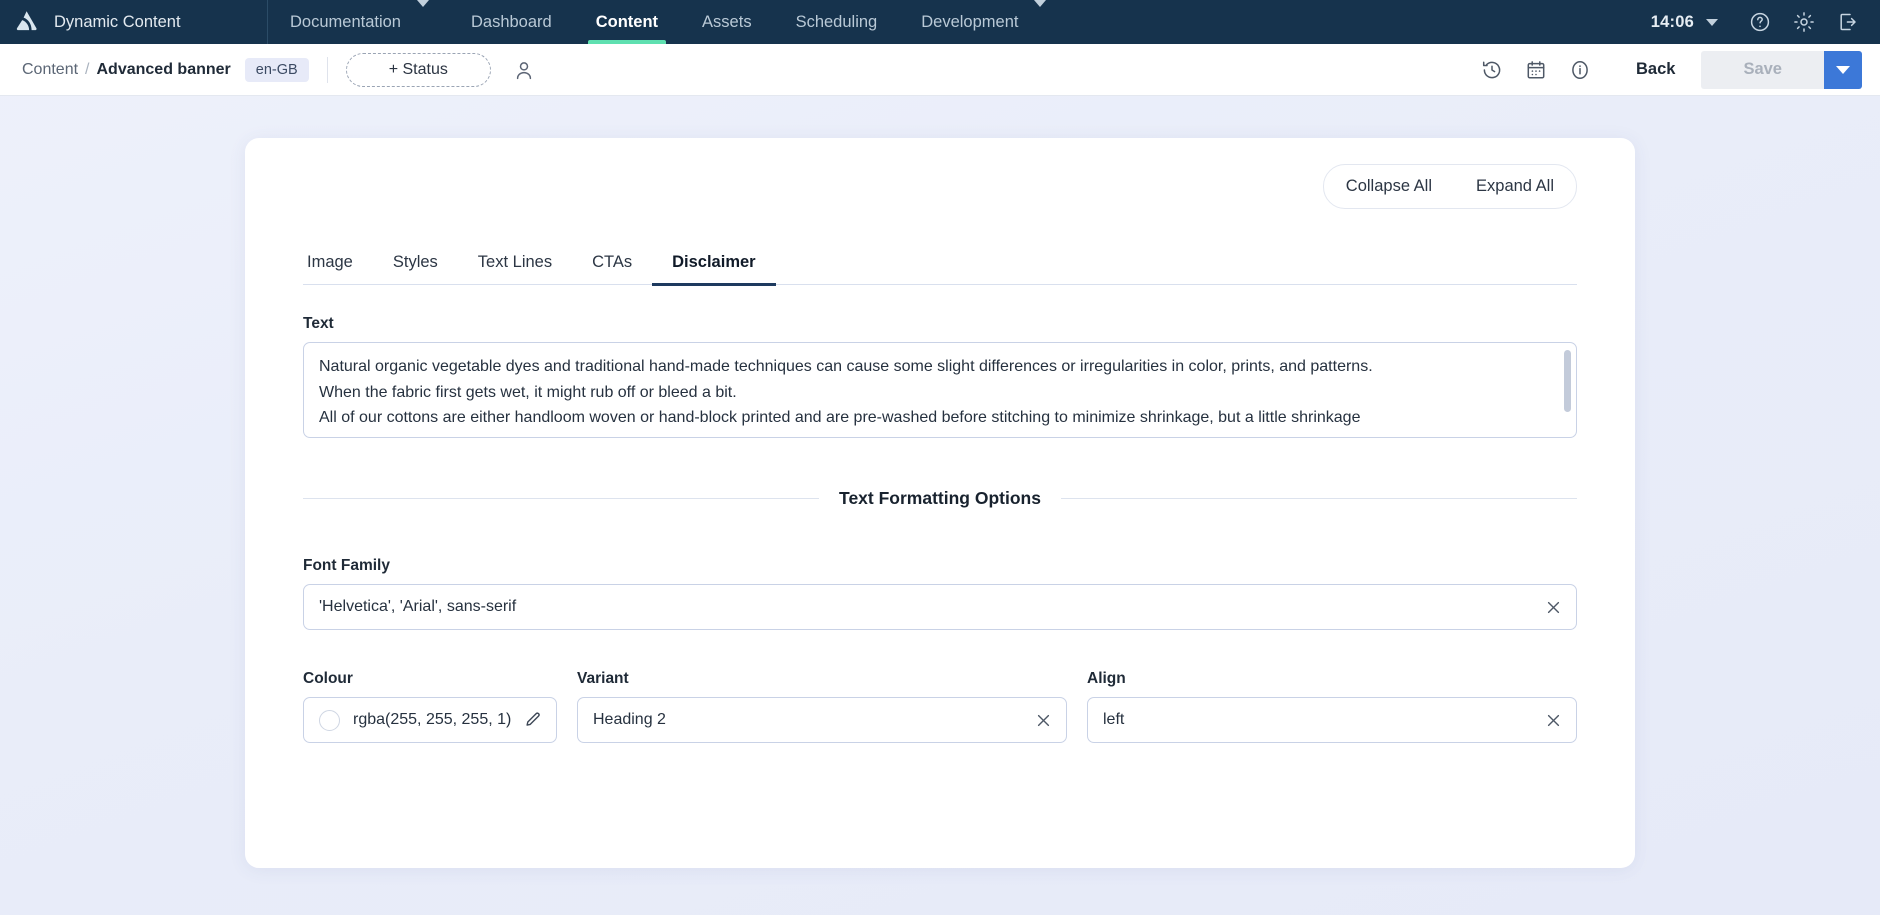 The width and height of the screenshot is (1880, 915). Describe the element at coordinates (1332, 720) in the screenshot. I see `align-input: left` at that location.